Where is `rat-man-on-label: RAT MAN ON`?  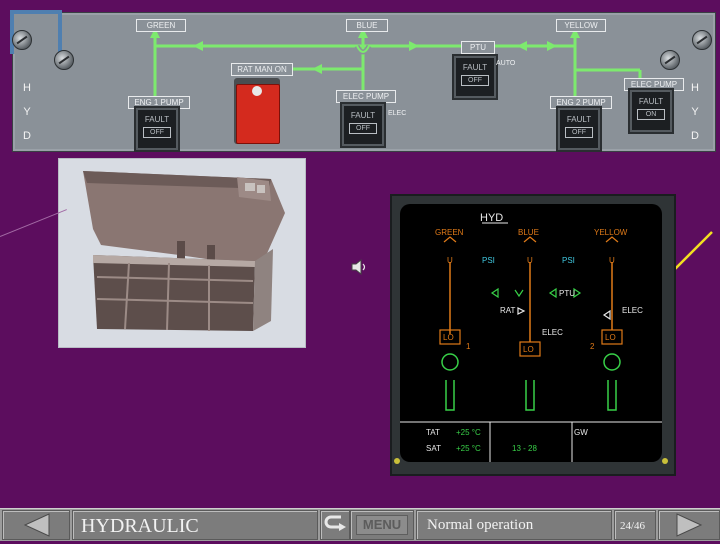
rat-man-on-label: RAT MAN ON is located at coordinates (262, 69).